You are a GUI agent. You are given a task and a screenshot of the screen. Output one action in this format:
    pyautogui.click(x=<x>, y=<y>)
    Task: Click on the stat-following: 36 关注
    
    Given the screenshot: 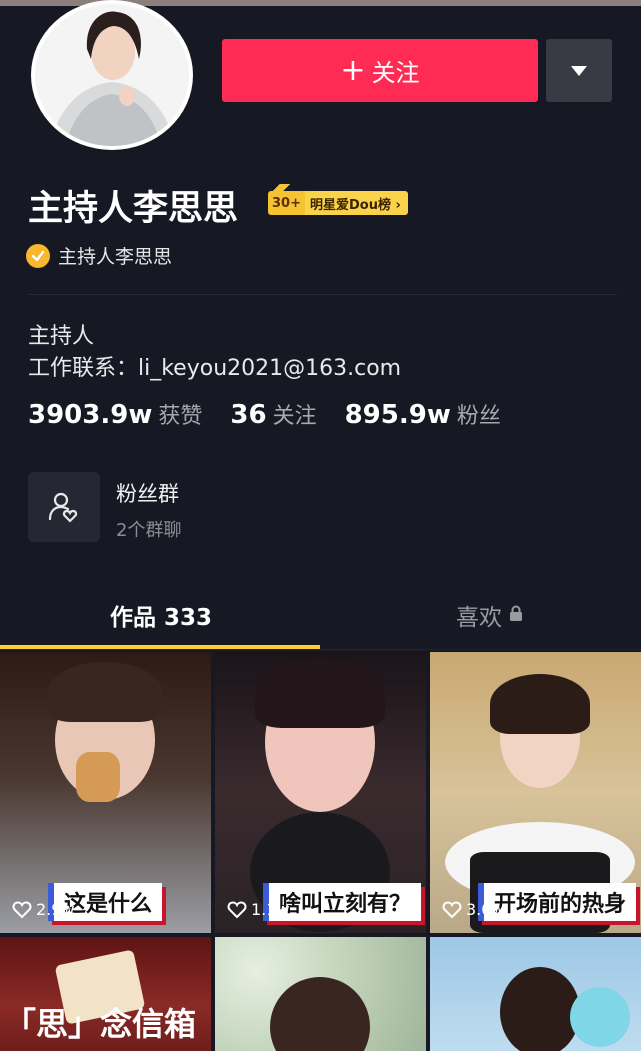 What is the action you would take?
    pyautogui.click(x=273, y=414)
    